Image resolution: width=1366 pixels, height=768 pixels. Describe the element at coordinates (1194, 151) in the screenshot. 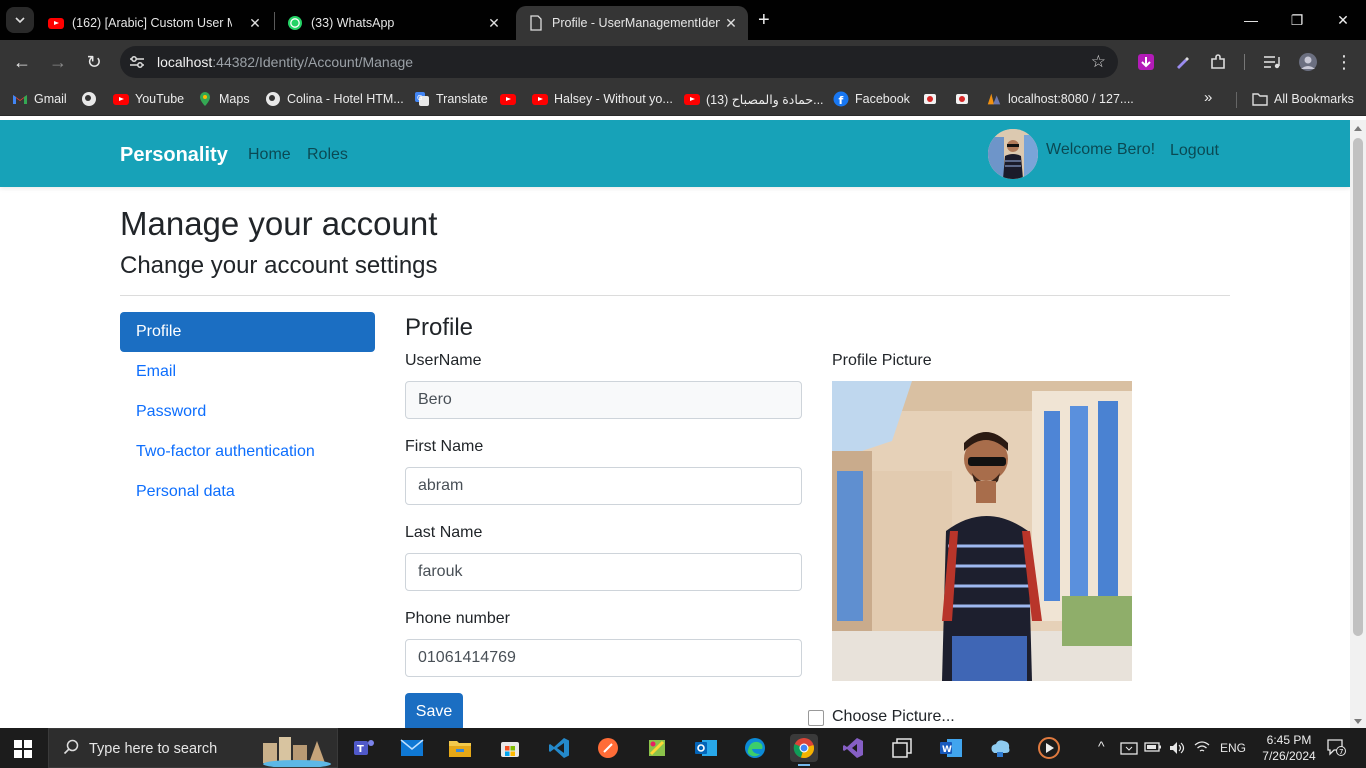

I see `logout-link: Logout` at that location.